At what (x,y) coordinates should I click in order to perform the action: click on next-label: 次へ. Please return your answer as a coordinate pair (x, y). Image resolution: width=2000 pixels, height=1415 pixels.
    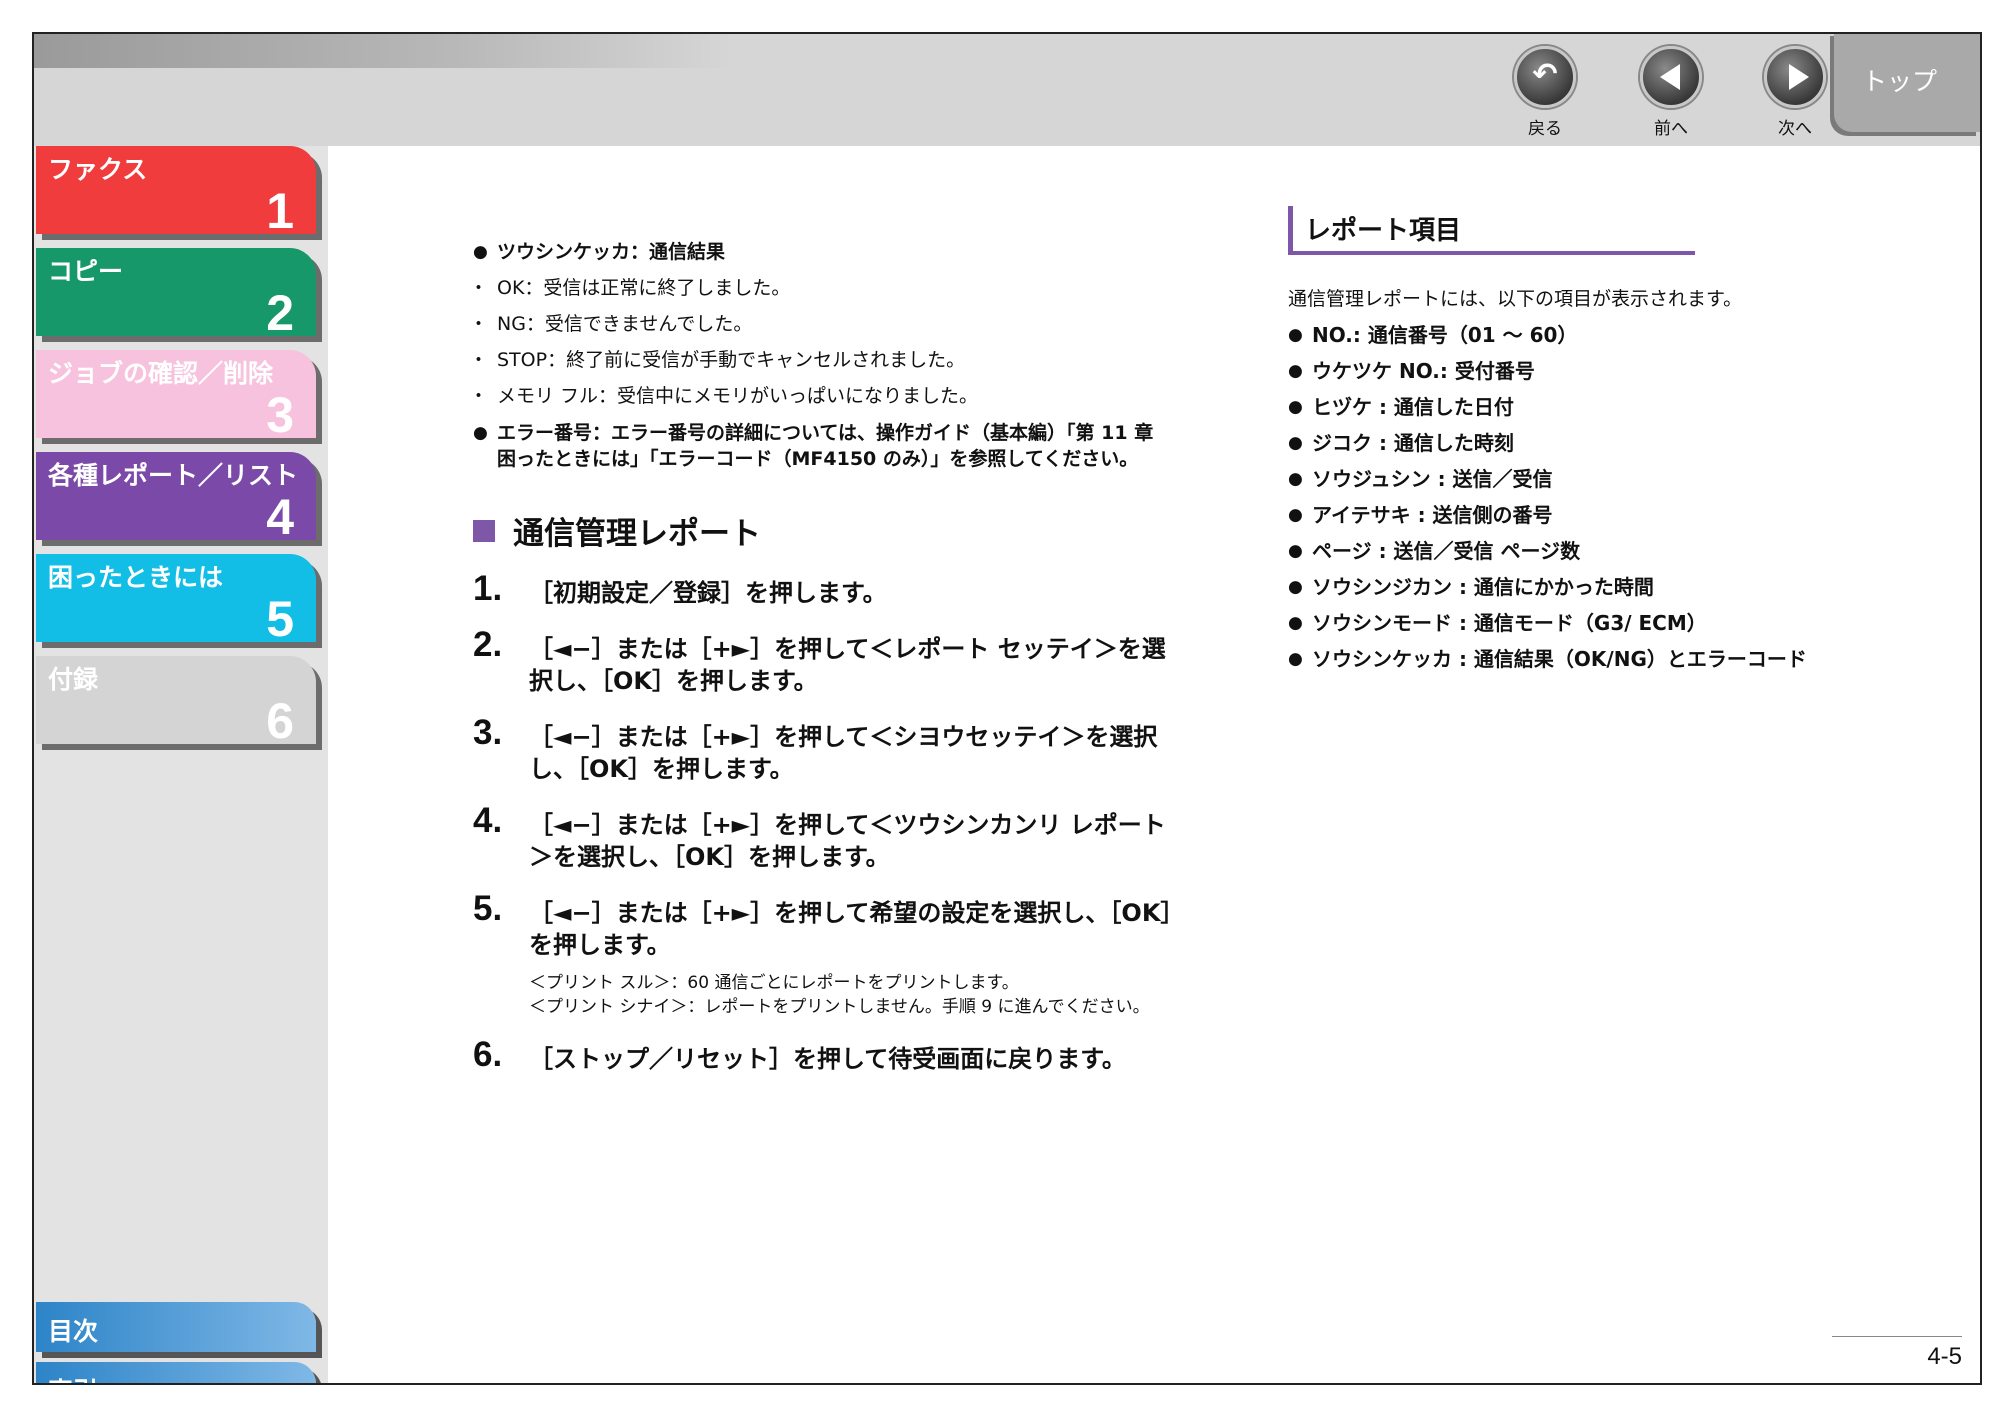
    Looking at the image, I should click on (1795, 129).